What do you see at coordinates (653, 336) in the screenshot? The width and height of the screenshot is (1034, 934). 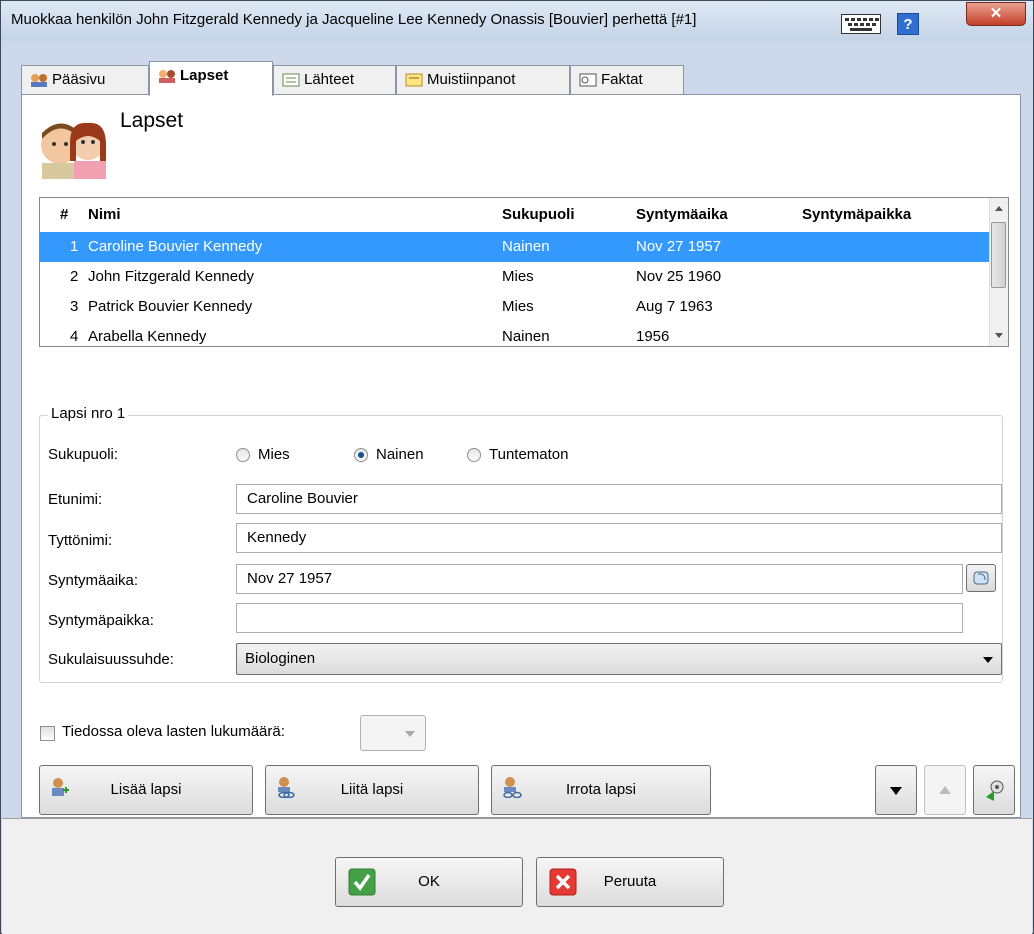 I see `row-birth-date: 1956` at bounding box center [653, 336].